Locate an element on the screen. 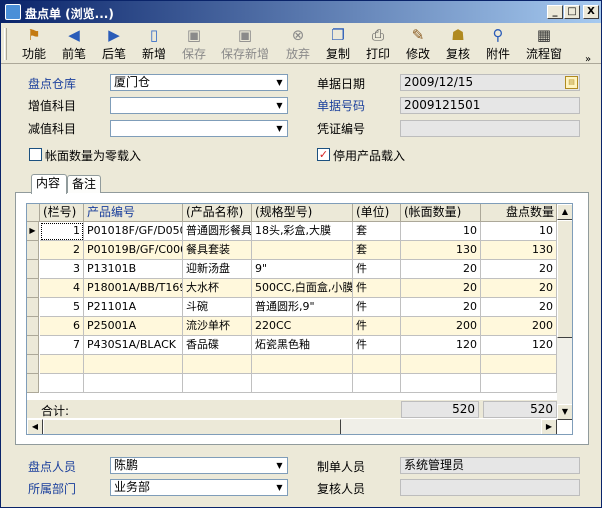 Image resolution: width=602 pixels, height=508 pixels. grid-cell: 130 is located at coordinates (519, 250).